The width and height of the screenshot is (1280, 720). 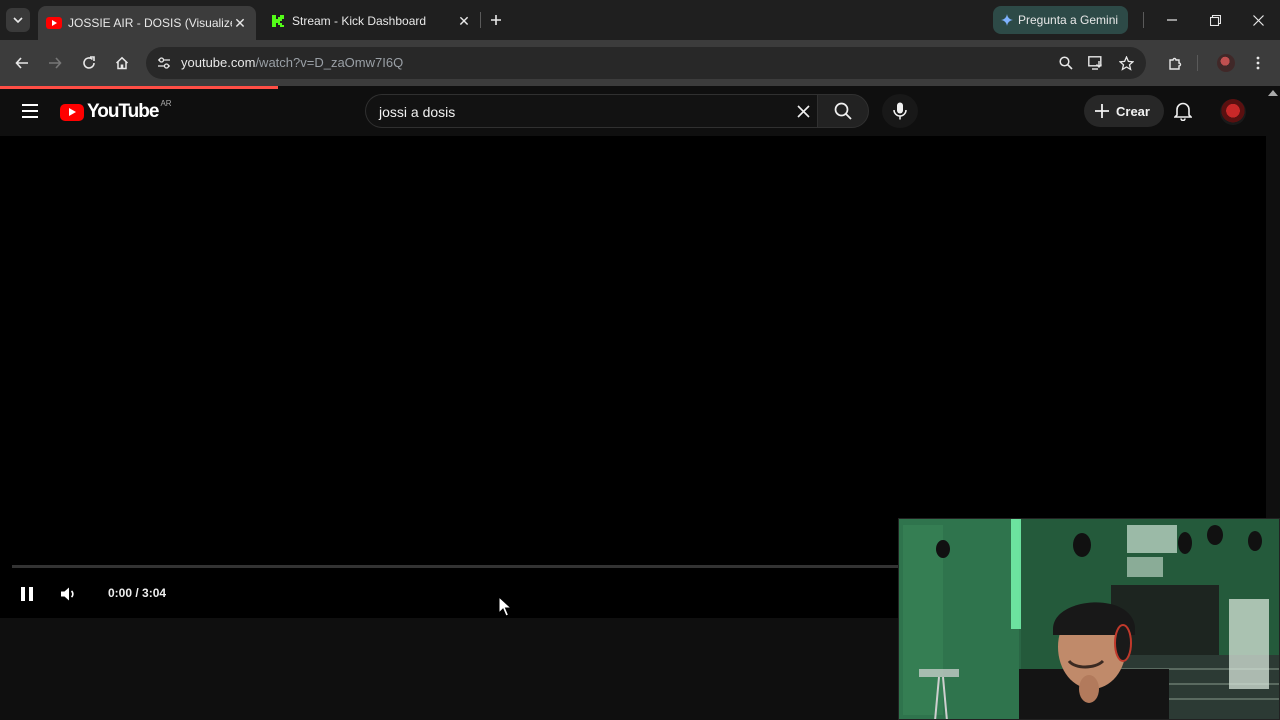 I want to click on streamer-webcam-image, so click(x=1089, y=619).